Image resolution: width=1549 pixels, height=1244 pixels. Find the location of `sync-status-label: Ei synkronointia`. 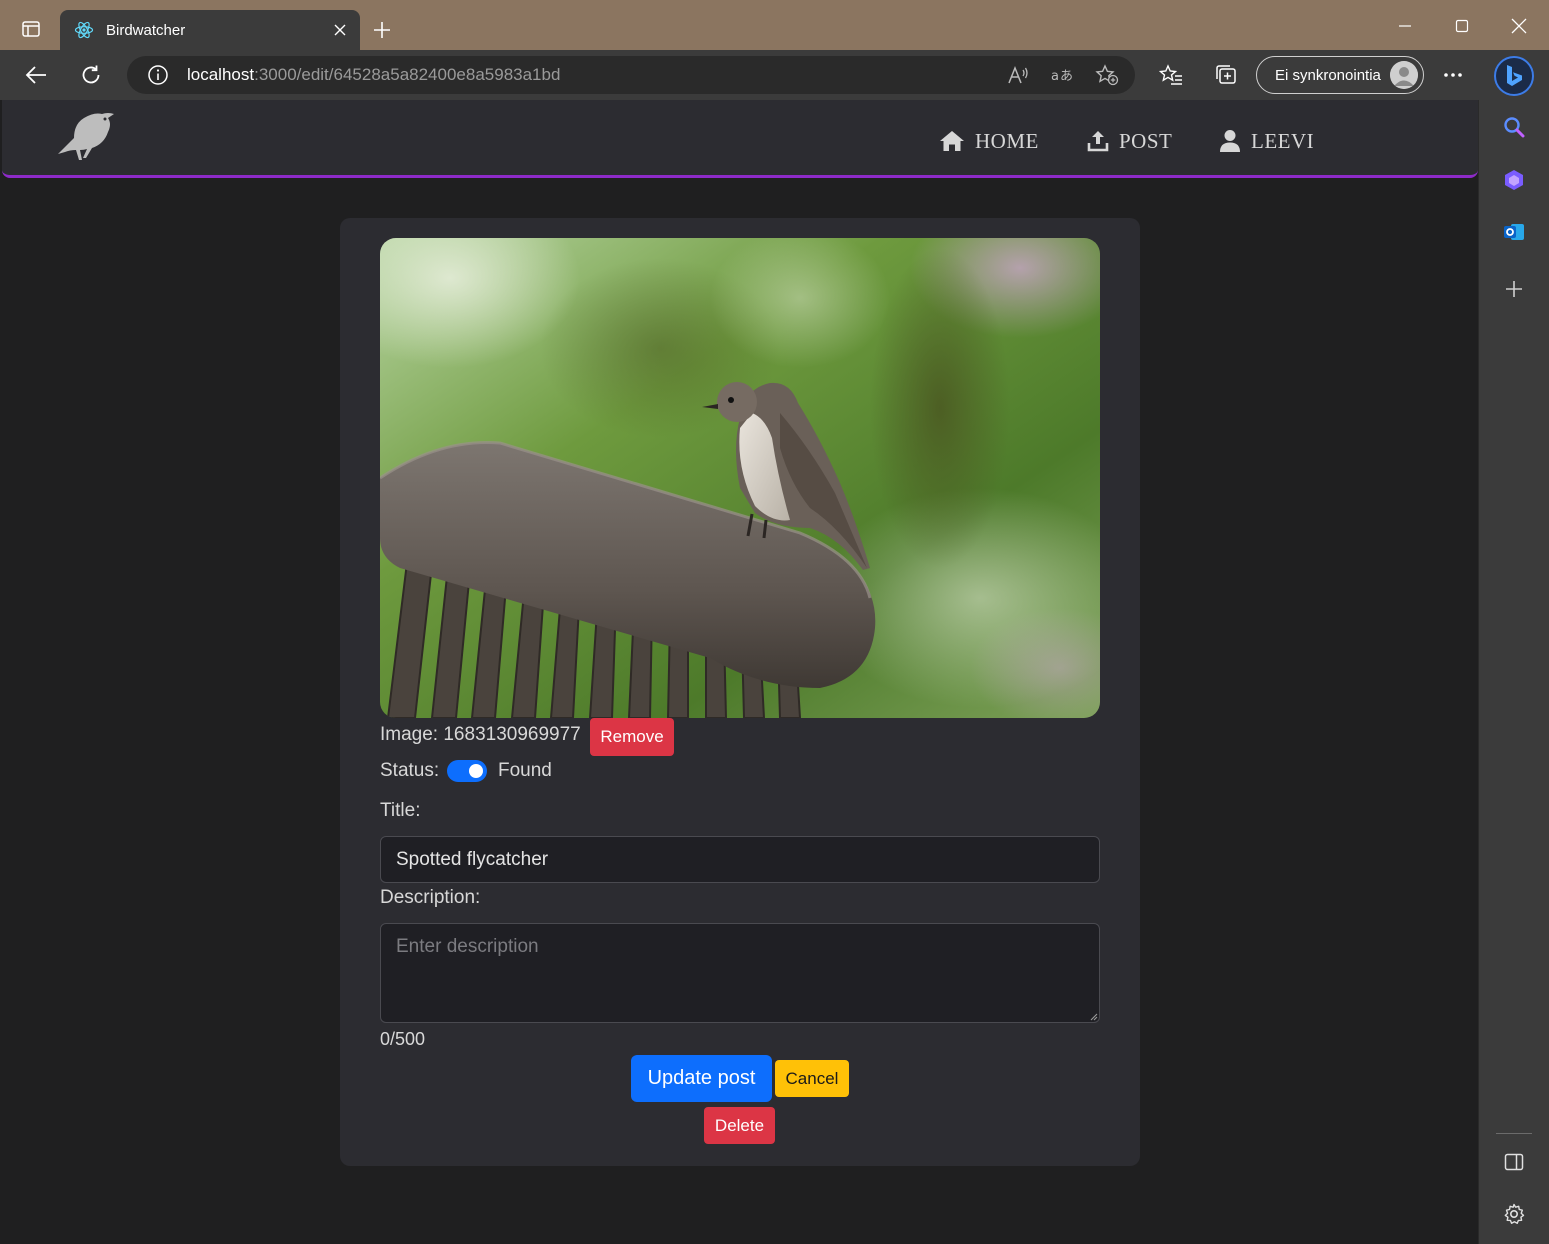

sync-status-label: Ei synkronointia is located at coordinates (1328, 75).